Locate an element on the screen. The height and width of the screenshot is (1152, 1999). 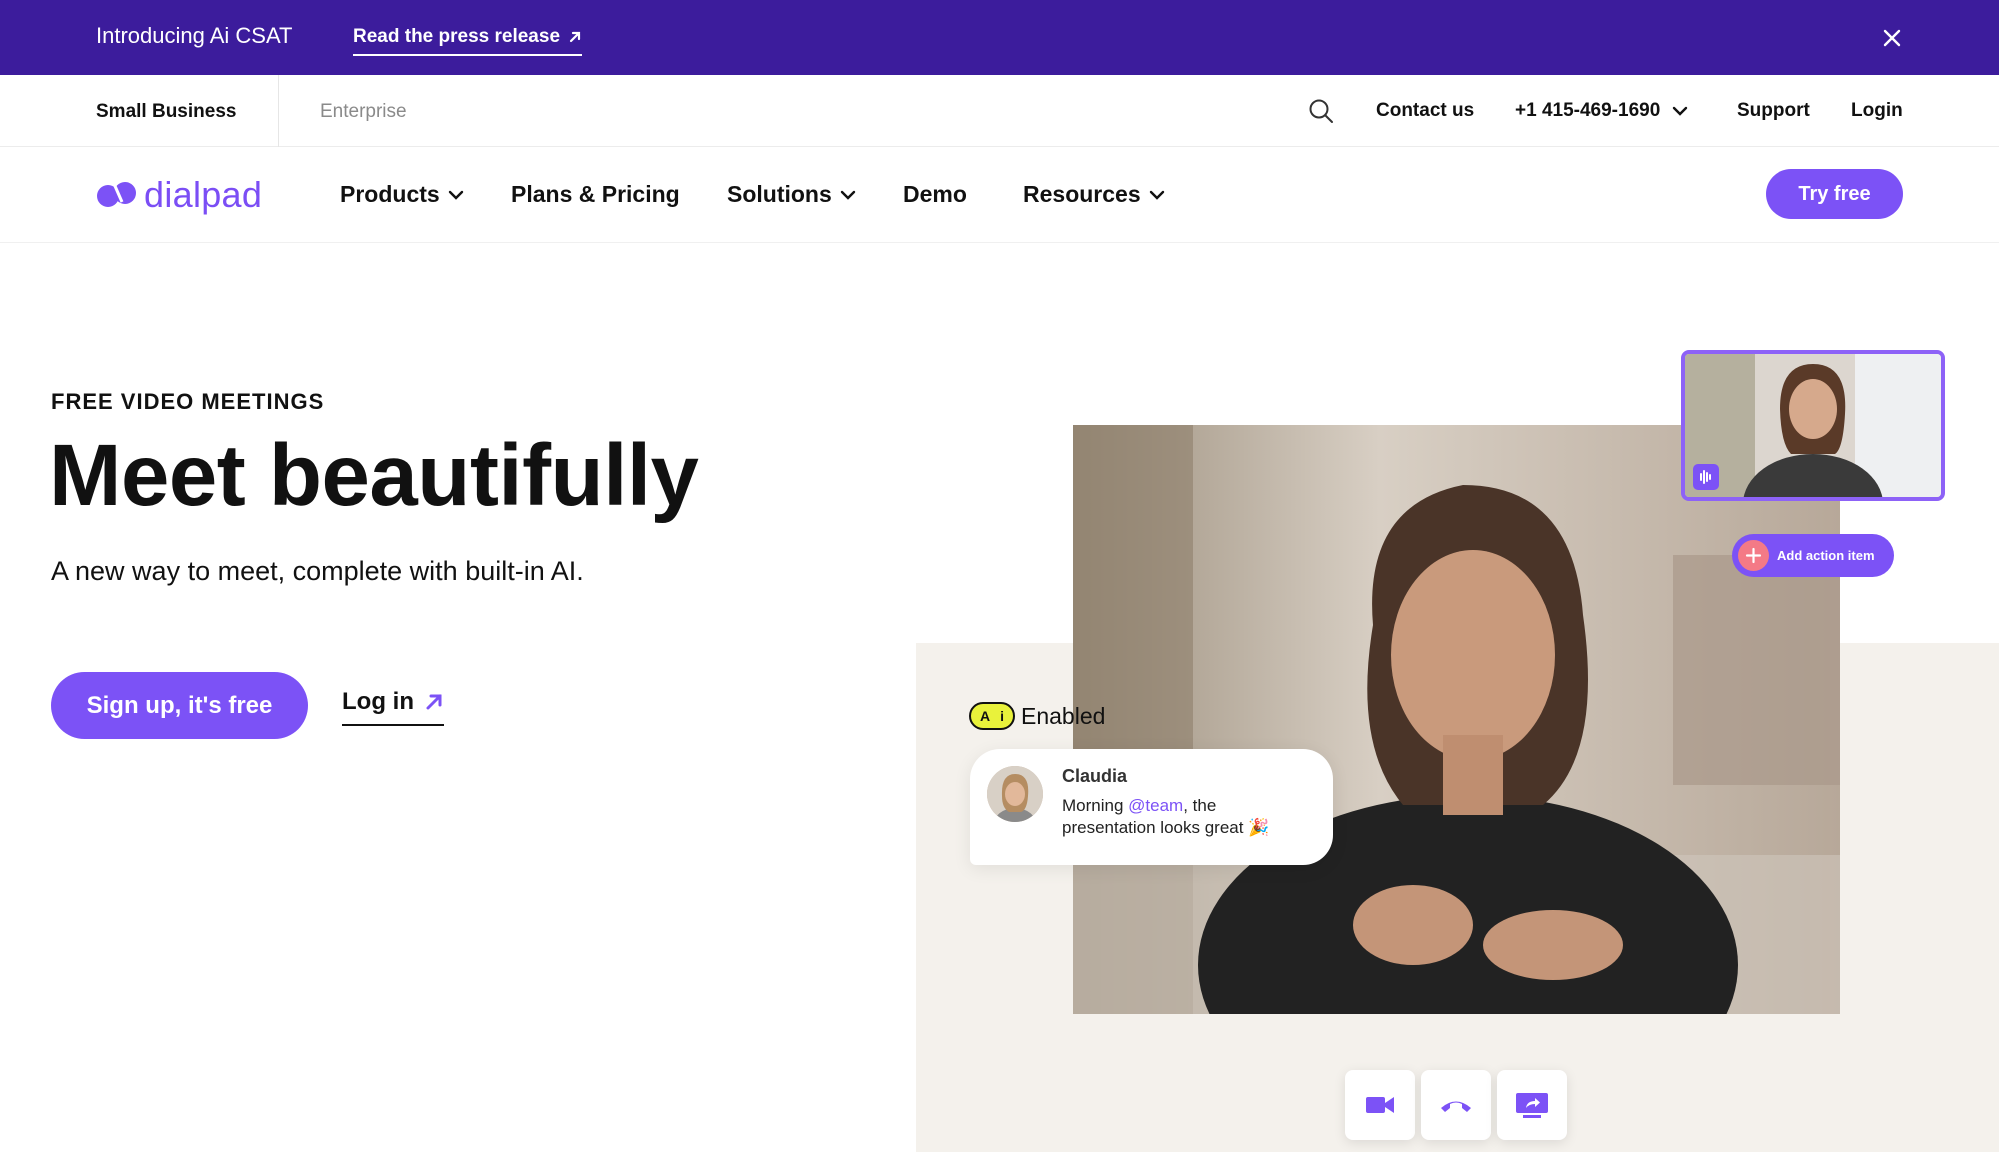
nav-solutions: Solutions is located at coordinates (791, 194).